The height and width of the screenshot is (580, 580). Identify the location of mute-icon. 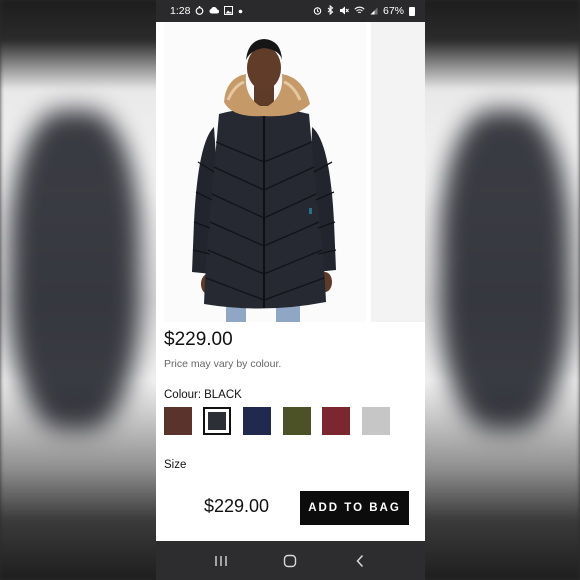
(344, 11).